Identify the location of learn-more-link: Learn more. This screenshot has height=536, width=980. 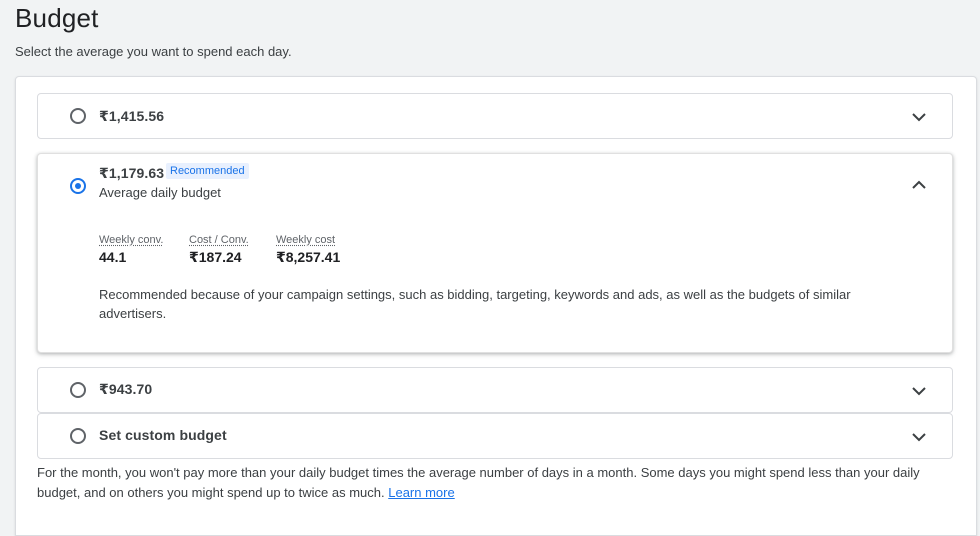
(421, 492).